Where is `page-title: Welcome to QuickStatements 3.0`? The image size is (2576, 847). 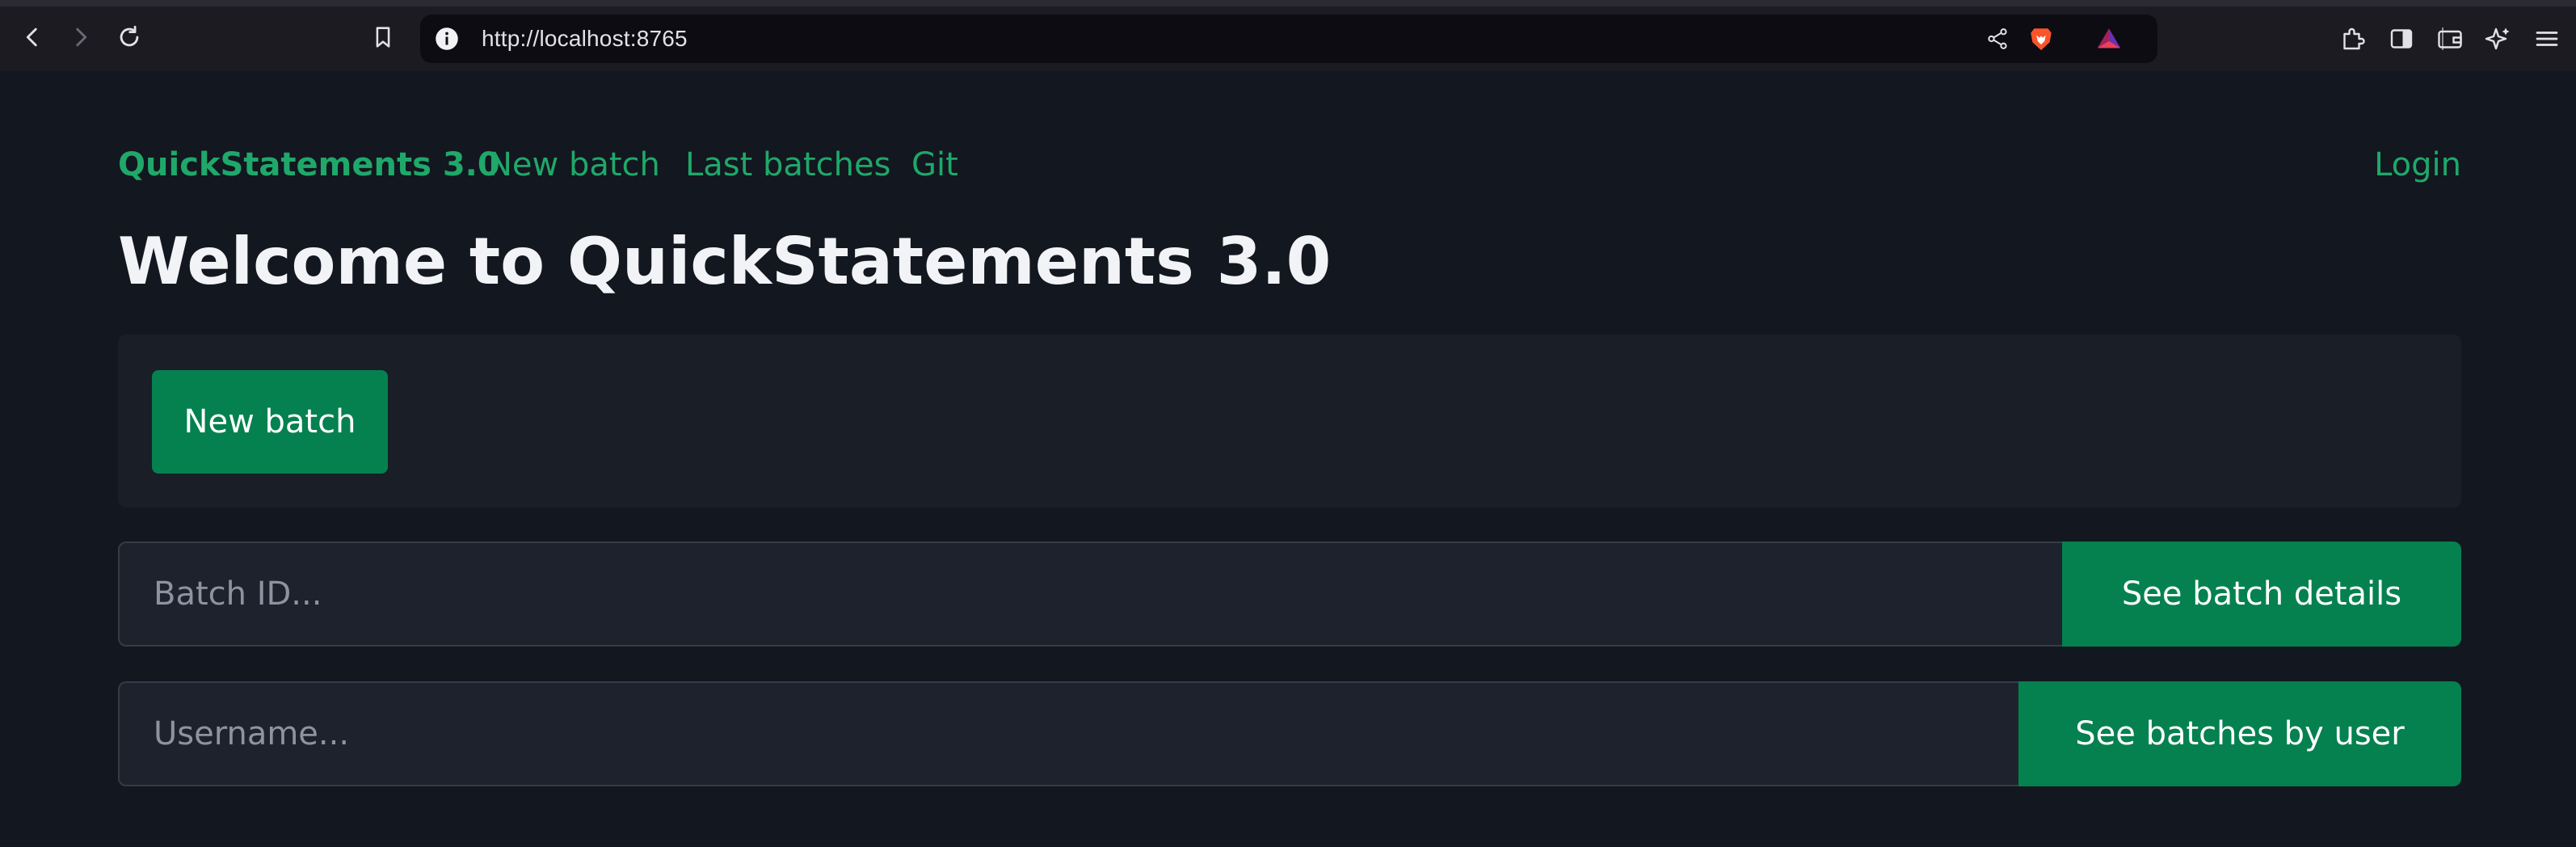 page-title: Welcome to QuickStatements 3.0 is located at coordinates (725, 261).